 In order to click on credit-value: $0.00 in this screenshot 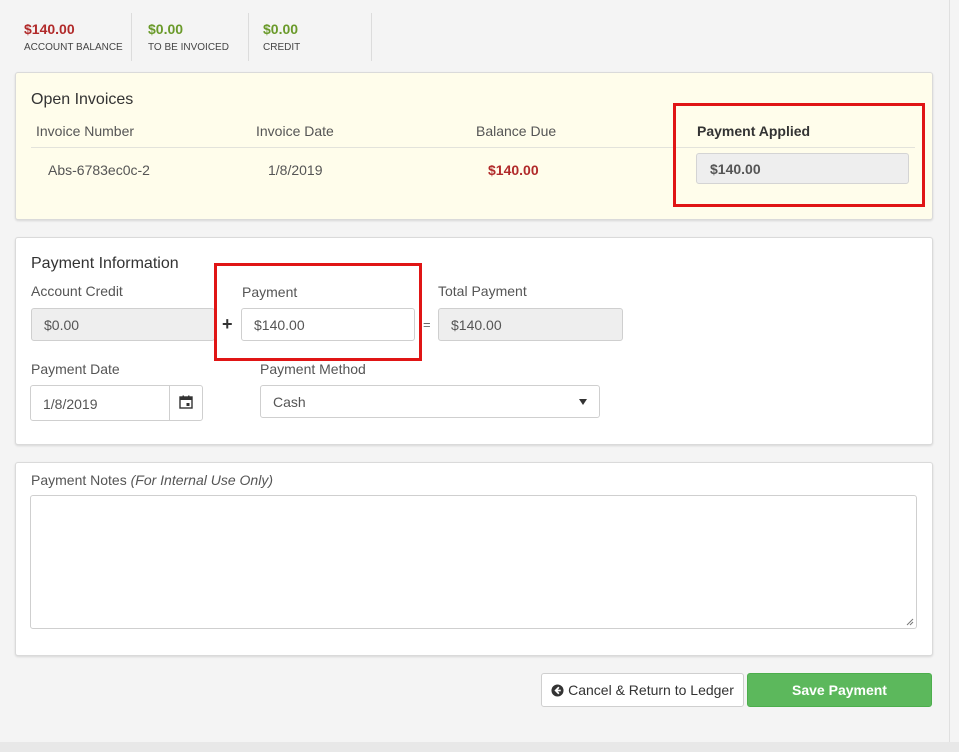, I will do `click(281, 29)`.